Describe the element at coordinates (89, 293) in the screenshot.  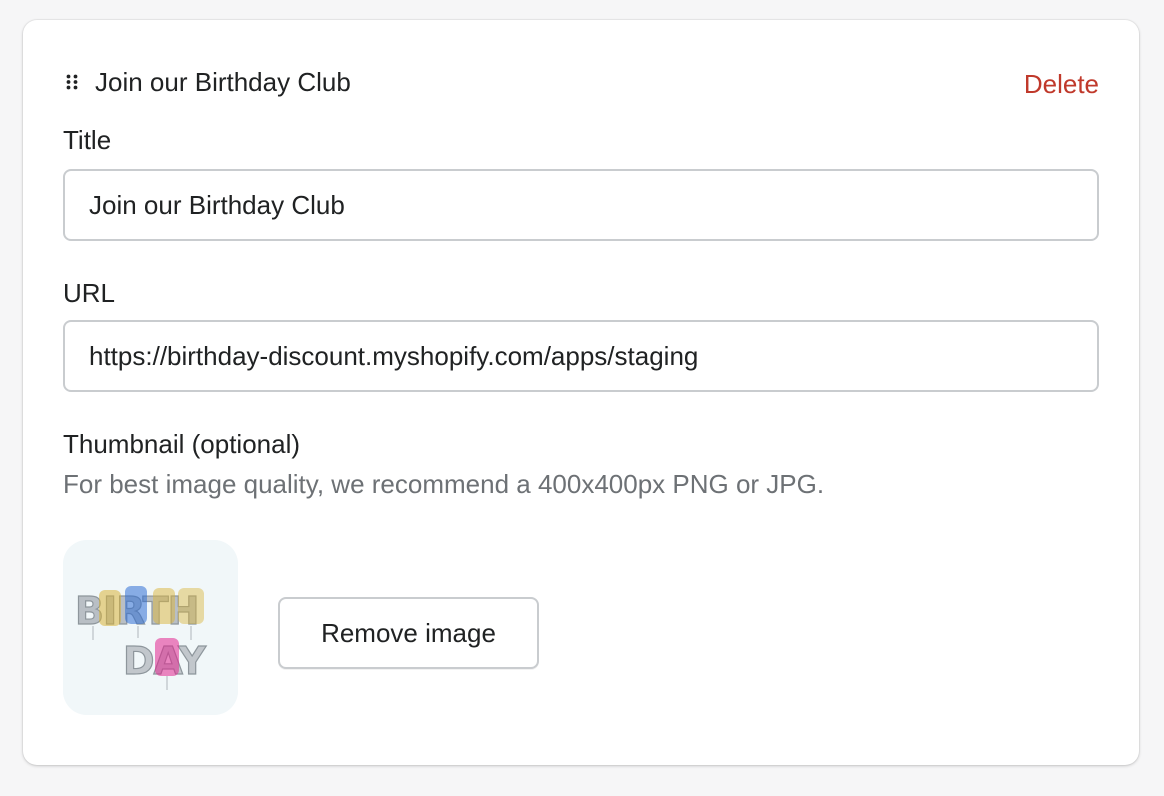
I see `url-label: URL` at that location.